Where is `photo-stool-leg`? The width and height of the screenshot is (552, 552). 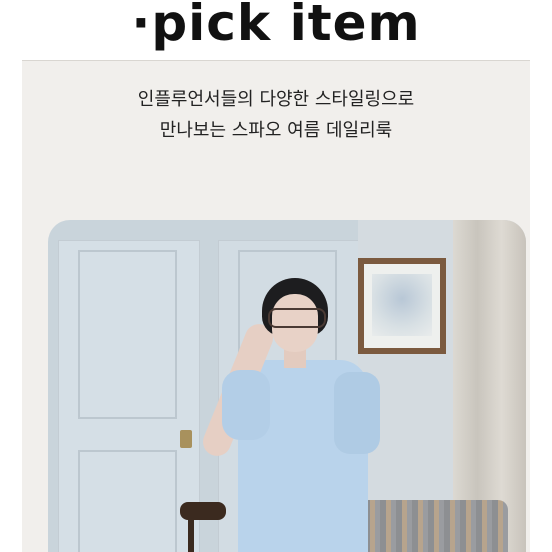 photo-stool-leg is located at coordinates (191, 535).